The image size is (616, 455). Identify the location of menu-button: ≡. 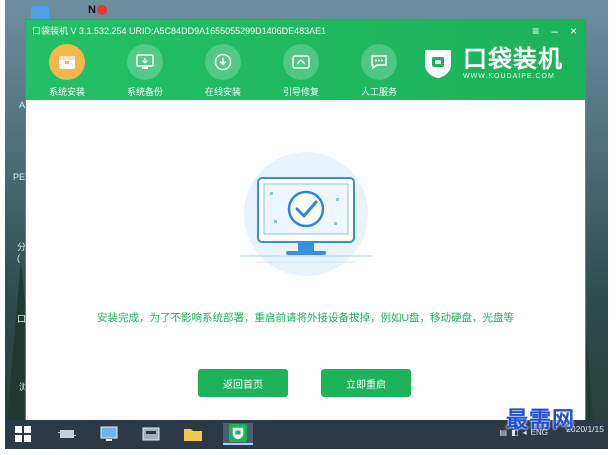
(535, 31).